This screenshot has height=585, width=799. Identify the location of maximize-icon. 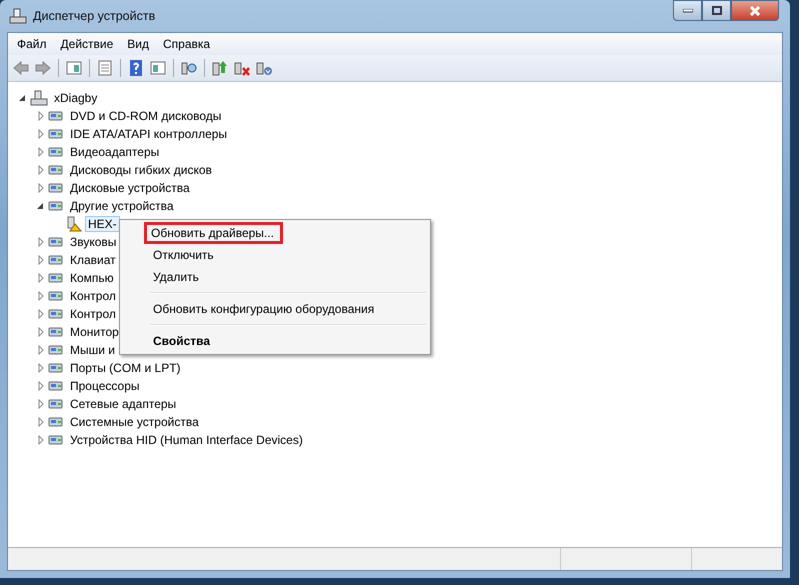
(717, 10).